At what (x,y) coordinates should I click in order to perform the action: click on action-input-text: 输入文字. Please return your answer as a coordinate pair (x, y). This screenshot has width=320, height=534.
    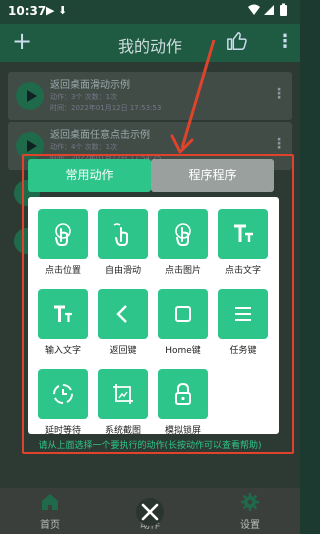
    Looking at the image, I should click on (63, 322).